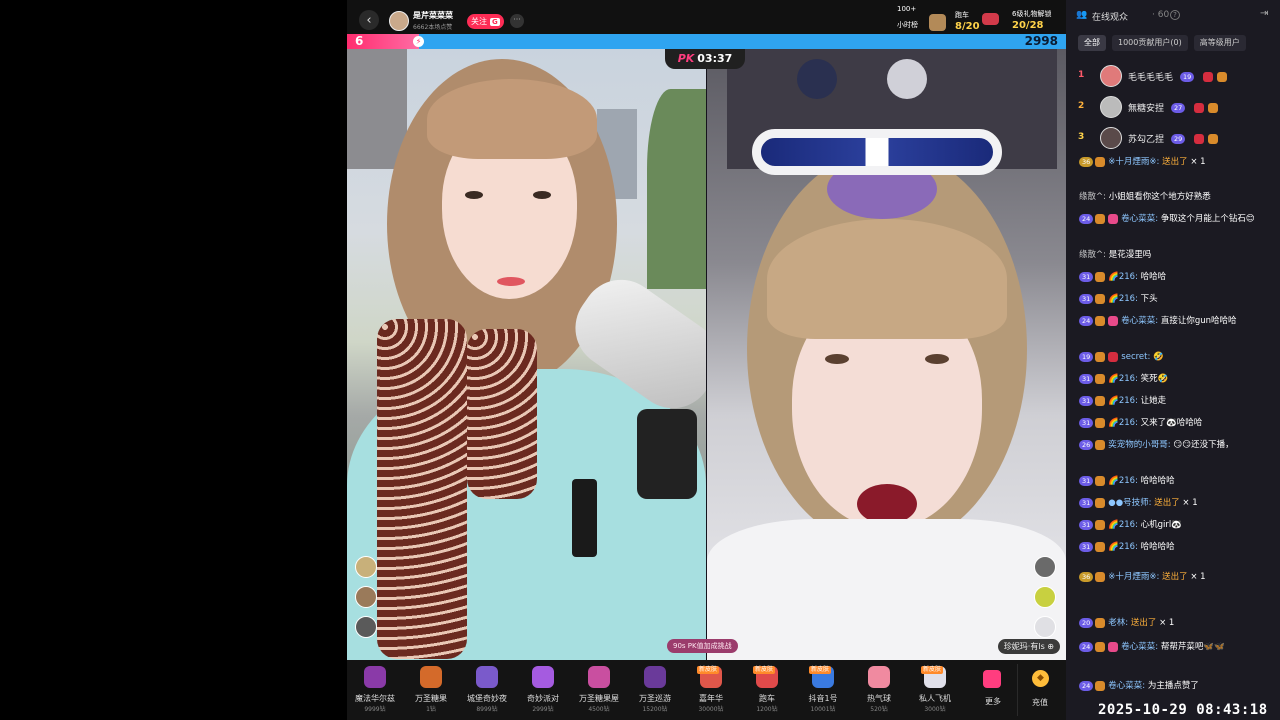 The height and width of the screenshot is (720, 1280). I want to click on more-gifts-button: 更多, so click(993, 690).